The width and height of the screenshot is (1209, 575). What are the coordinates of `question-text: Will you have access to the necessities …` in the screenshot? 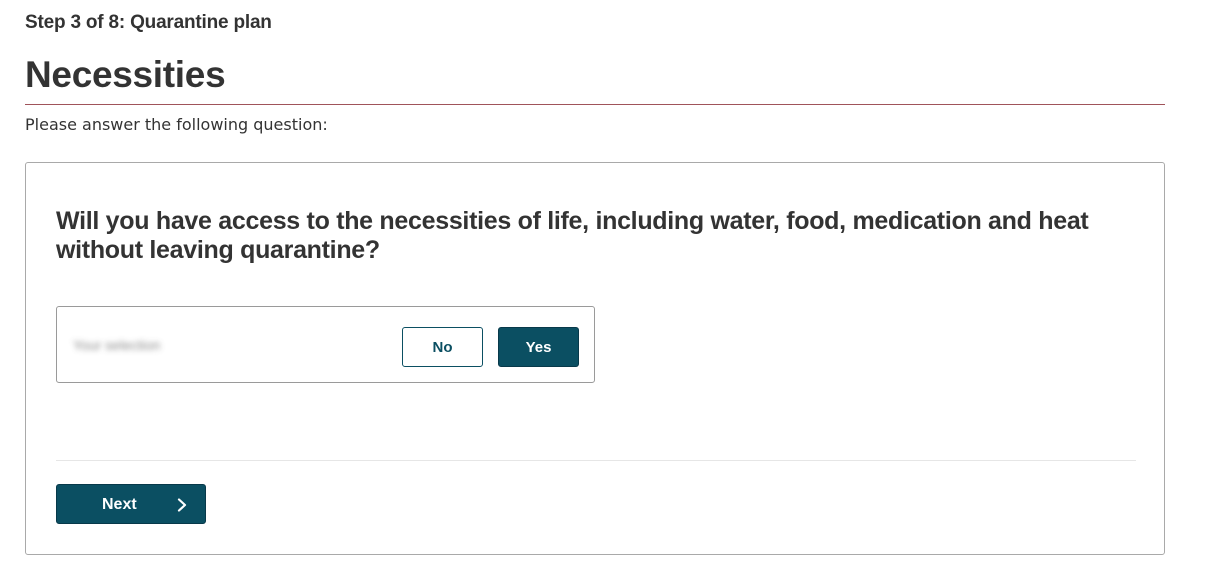 It's located at (572, 235).